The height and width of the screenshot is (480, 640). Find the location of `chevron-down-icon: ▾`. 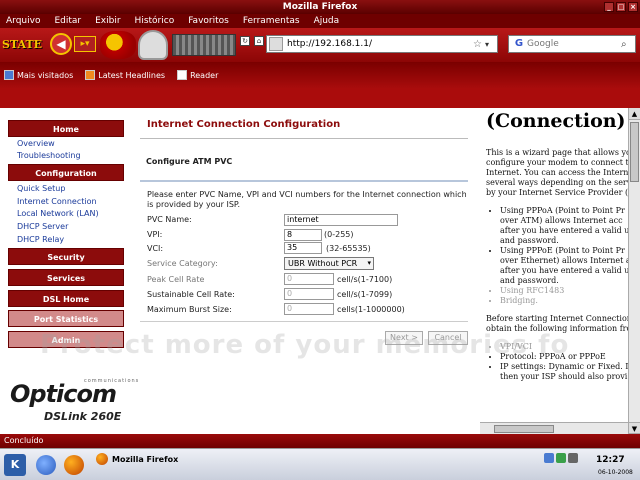

chevron-down-icon: ▾ is located at coordinates (369, 263).